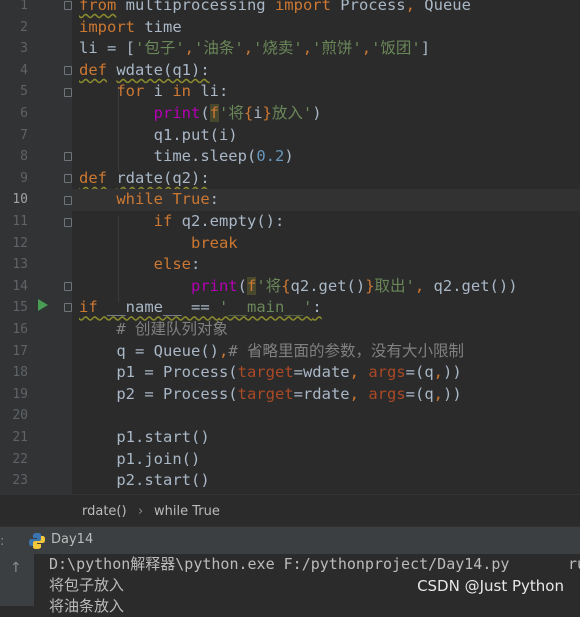 The width and height of the screenshot is (580, 617). I want to click on code-line: # 创建队列对象, so click(329, 330).